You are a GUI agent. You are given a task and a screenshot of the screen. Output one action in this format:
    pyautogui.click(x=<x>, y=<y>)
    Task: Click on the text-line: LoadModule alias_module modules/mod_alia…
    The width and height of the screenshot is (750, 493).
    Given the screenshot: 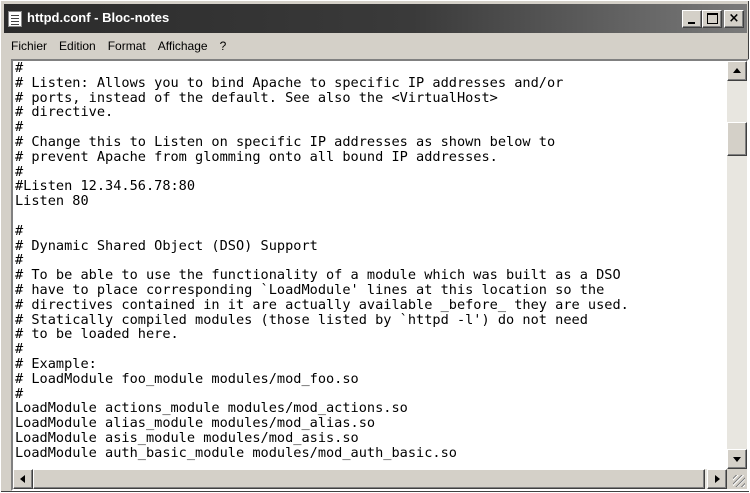 What is the action you would take?
    pyautogui.click(x=195, y=423)
    